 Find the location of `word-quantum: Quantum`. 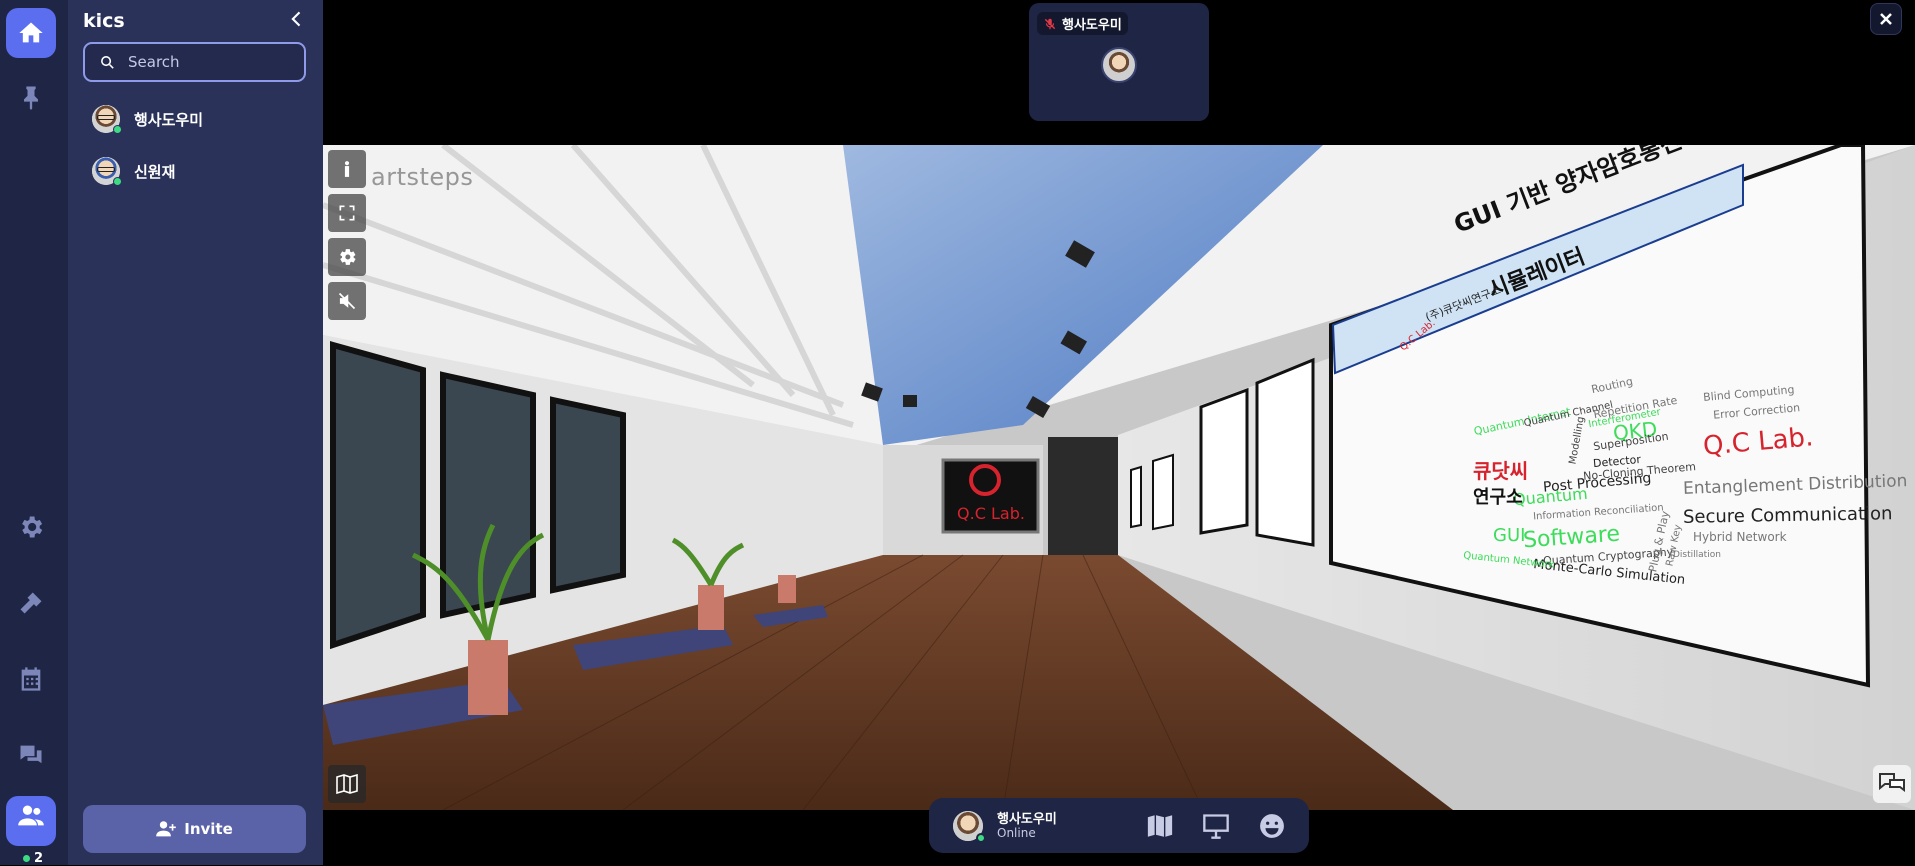

word-quantum: Quantum is located at coordinates (1550, 496).